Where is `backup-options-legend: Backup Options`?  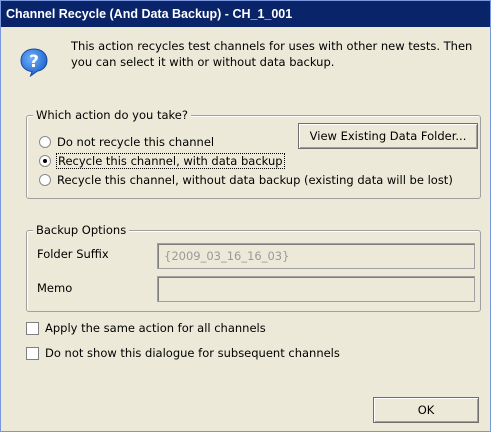
backup-options-legend: Backup Options is located at coordinates (81, 230).